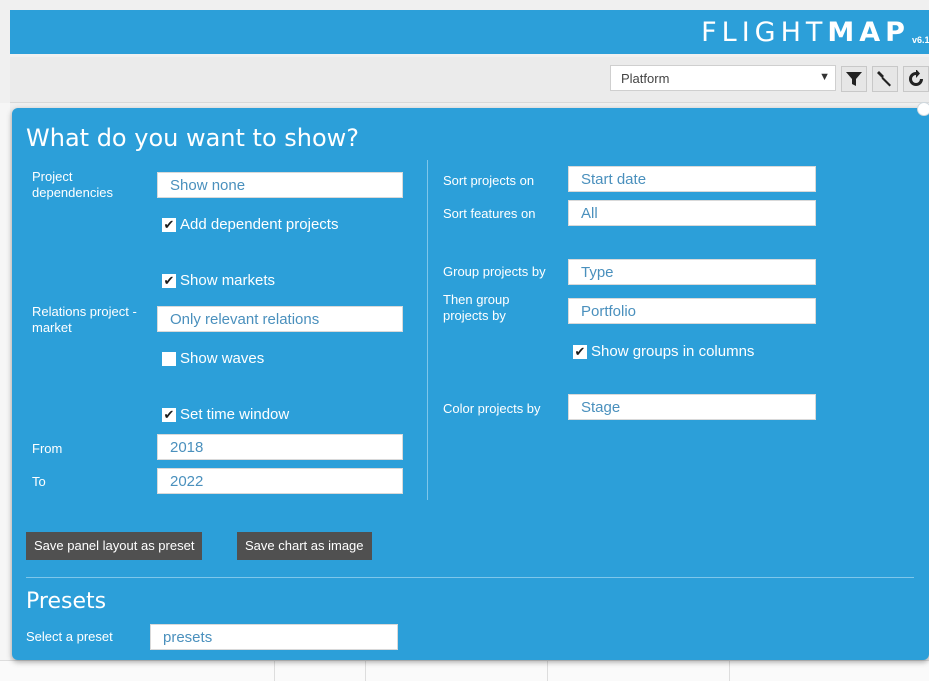 This screenshot has width=929, height=681. What do you see at coordinates (476, 307) in the screenshot?
I see `then-group-label: Then group projects by` at bounding box center [476, 307].